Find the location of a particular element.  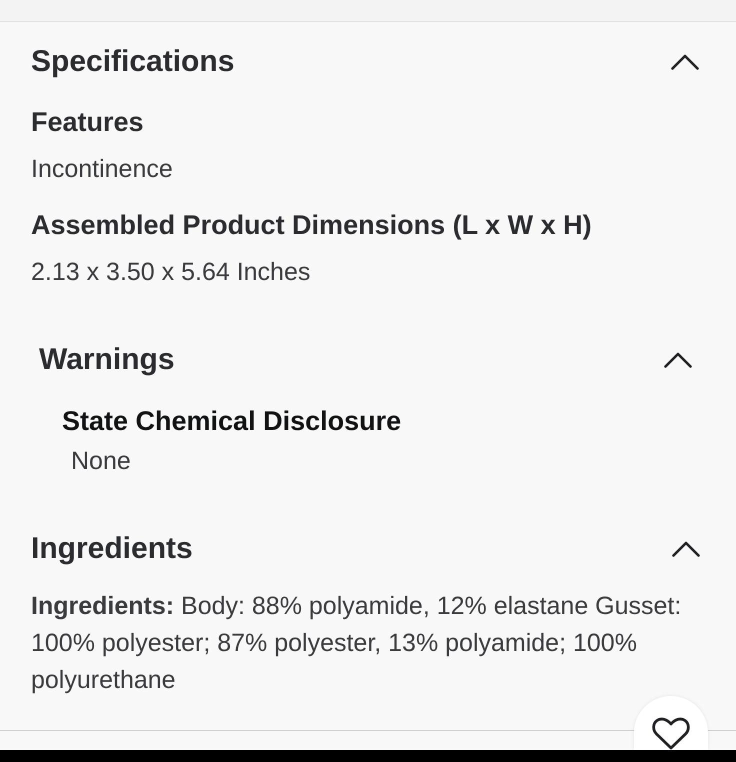

section-heading: Specifications is located at coordinates (132, 62).